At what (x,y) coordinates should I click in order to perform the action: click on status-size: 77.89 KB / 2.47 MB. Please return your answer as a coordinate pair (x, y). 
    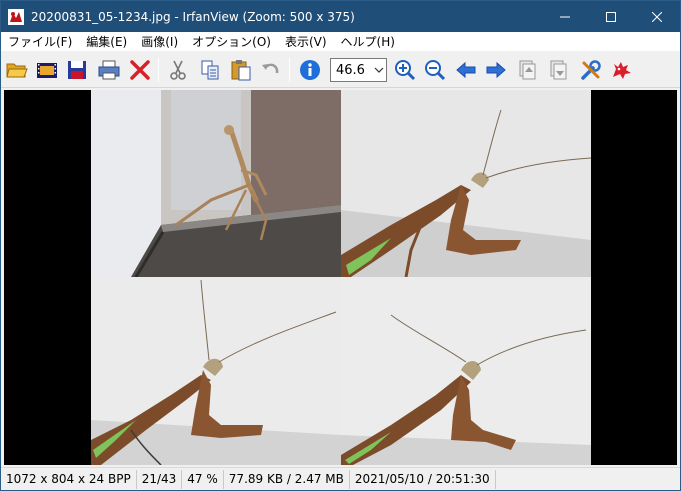
    Looking at the image, I should click on (287, 479).